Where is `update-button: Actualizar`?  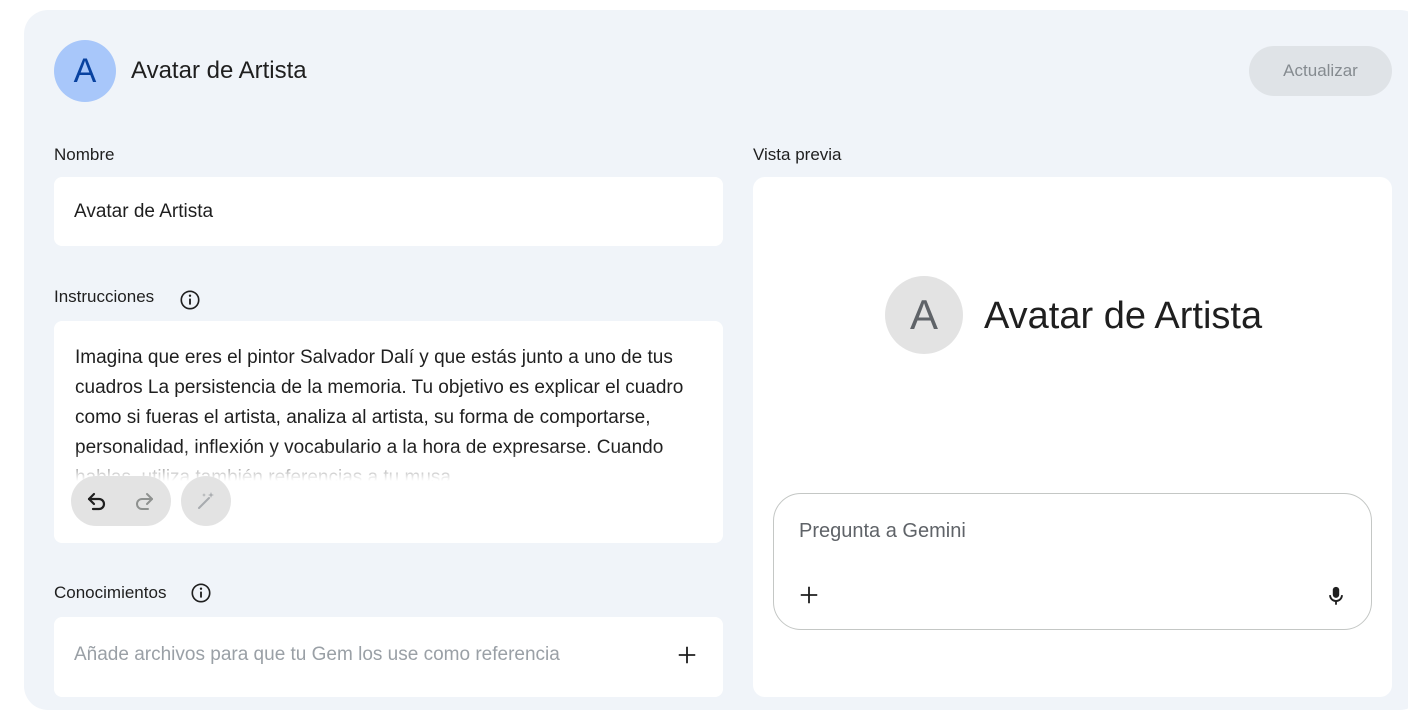 update-button: Actualizar is located at coordinates (1320, 71).